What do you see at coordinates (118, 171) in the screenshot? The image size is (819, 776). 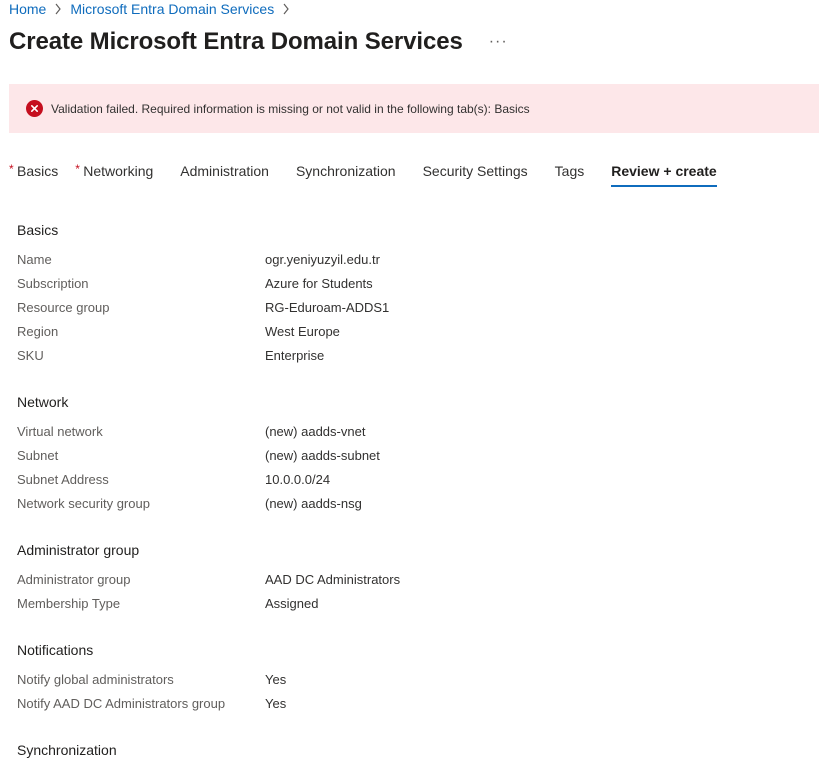 I see `tab-label: Networking` at bounding box center [118, 171].